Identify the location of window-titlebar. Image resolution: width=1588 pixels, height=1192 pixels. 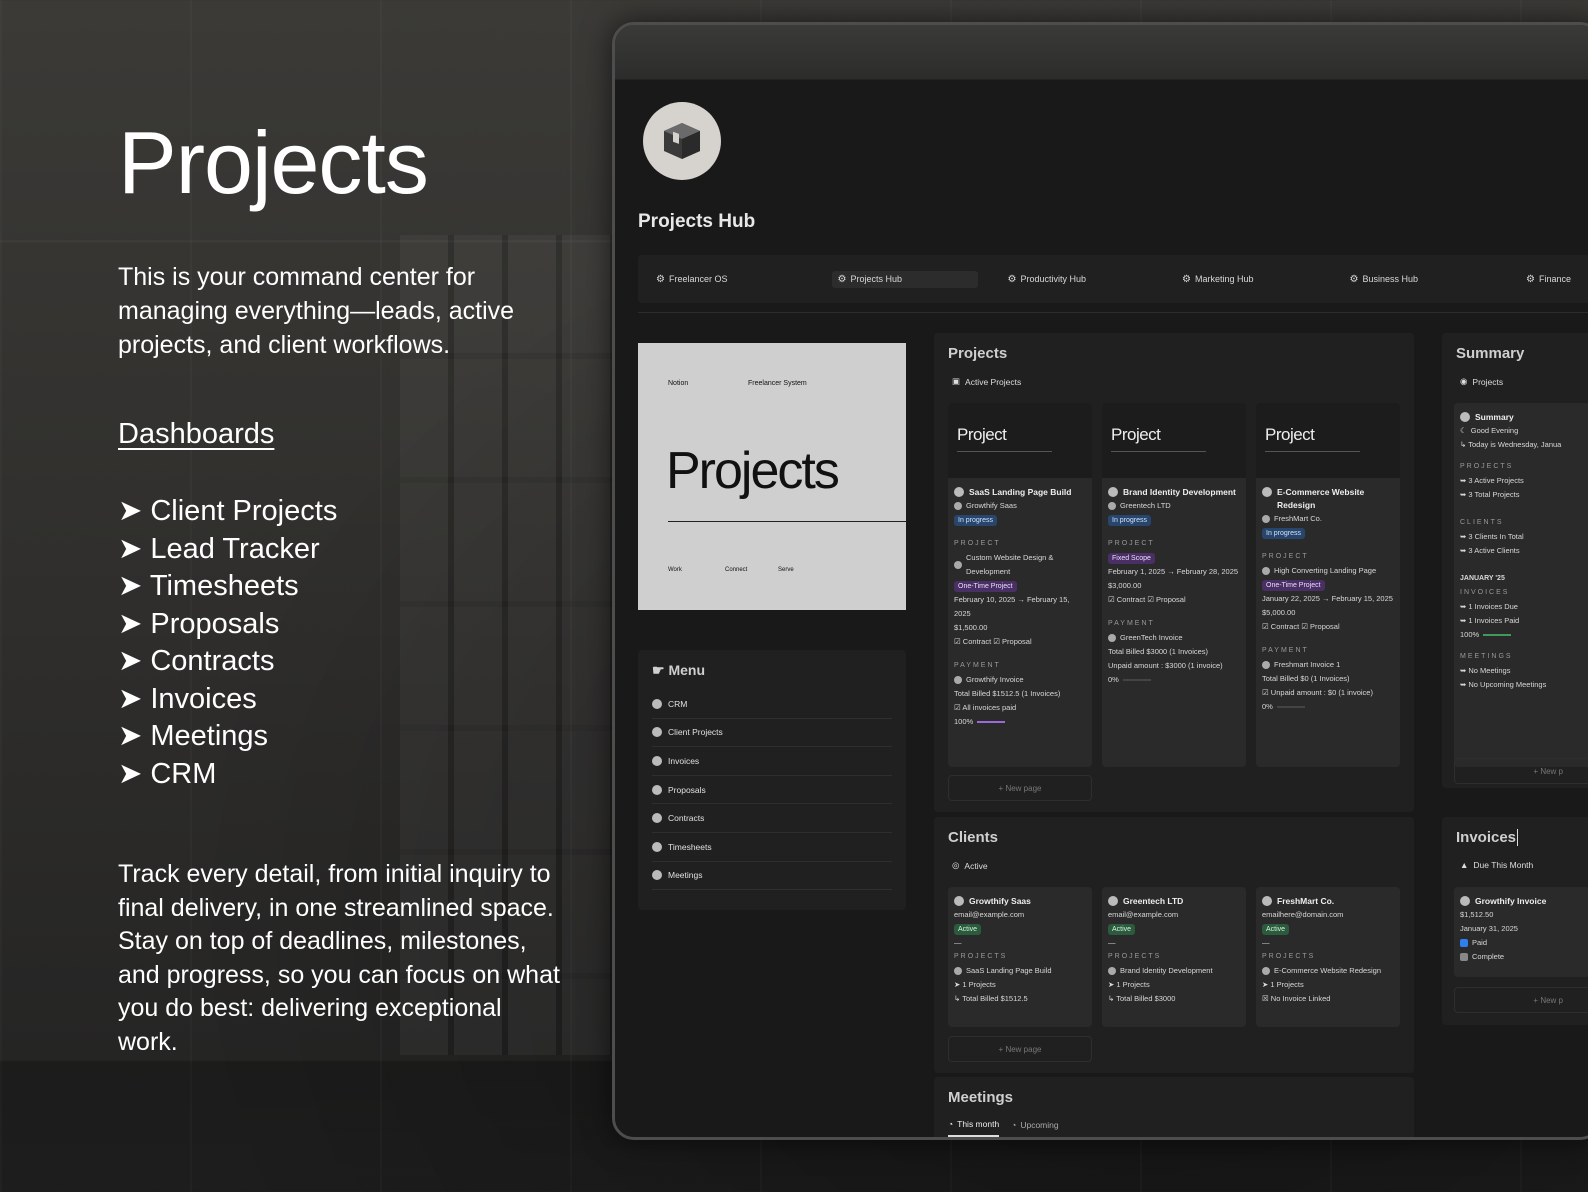
(1101, 52).